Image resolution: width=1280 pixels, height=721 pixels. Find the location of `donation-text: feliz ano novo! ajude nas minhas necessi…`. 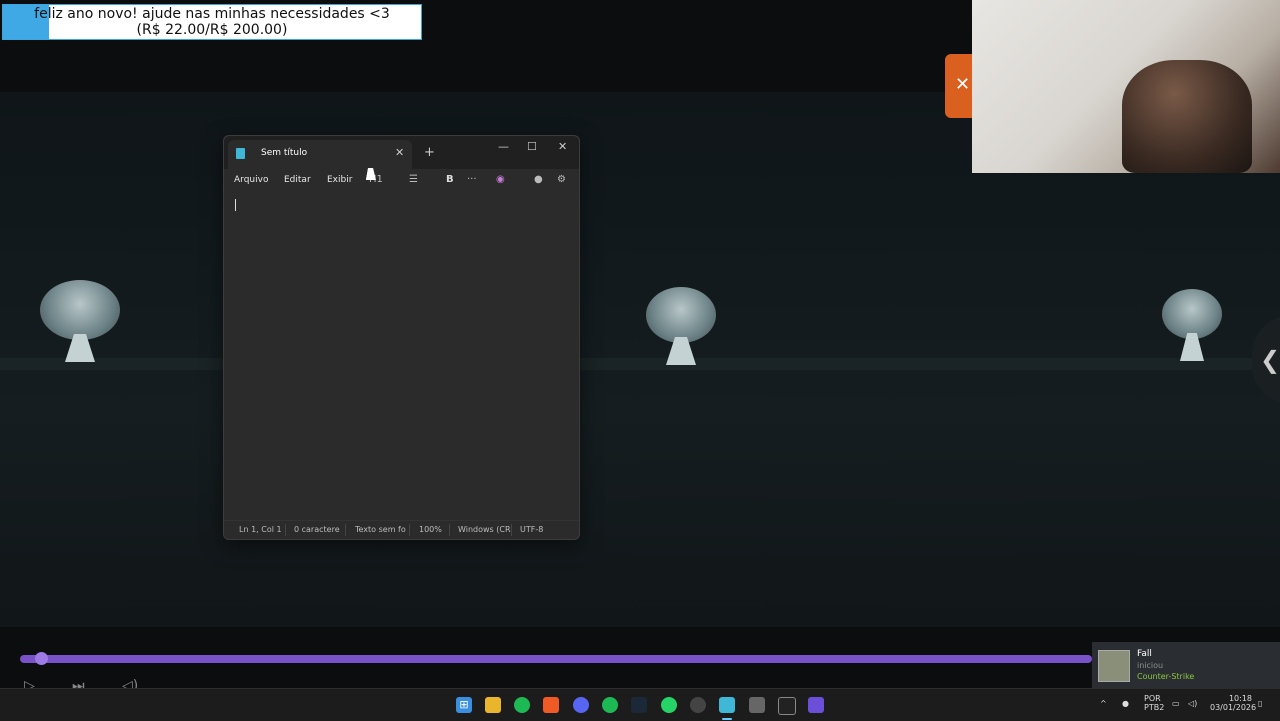

donation-text: feliz ano novo! ajude nas minhas necessi… is located at coordinates (212, 22).